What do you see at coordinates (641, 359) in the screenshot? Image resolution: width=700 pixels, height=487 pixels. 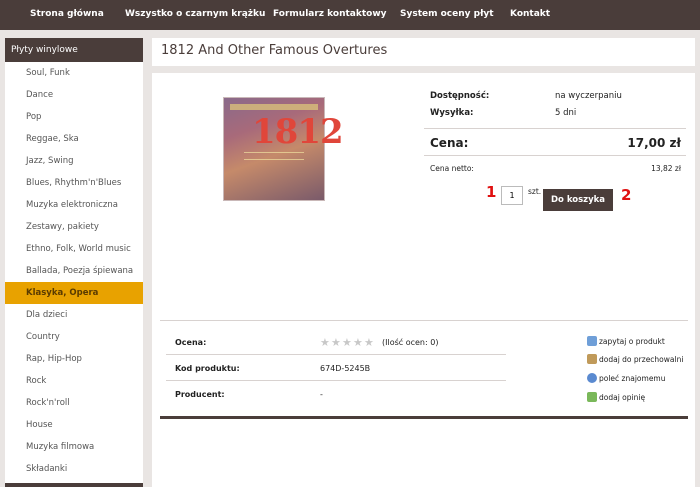 I see `action-label: dodaj do przechowalni` at bounding box center [641, 359].